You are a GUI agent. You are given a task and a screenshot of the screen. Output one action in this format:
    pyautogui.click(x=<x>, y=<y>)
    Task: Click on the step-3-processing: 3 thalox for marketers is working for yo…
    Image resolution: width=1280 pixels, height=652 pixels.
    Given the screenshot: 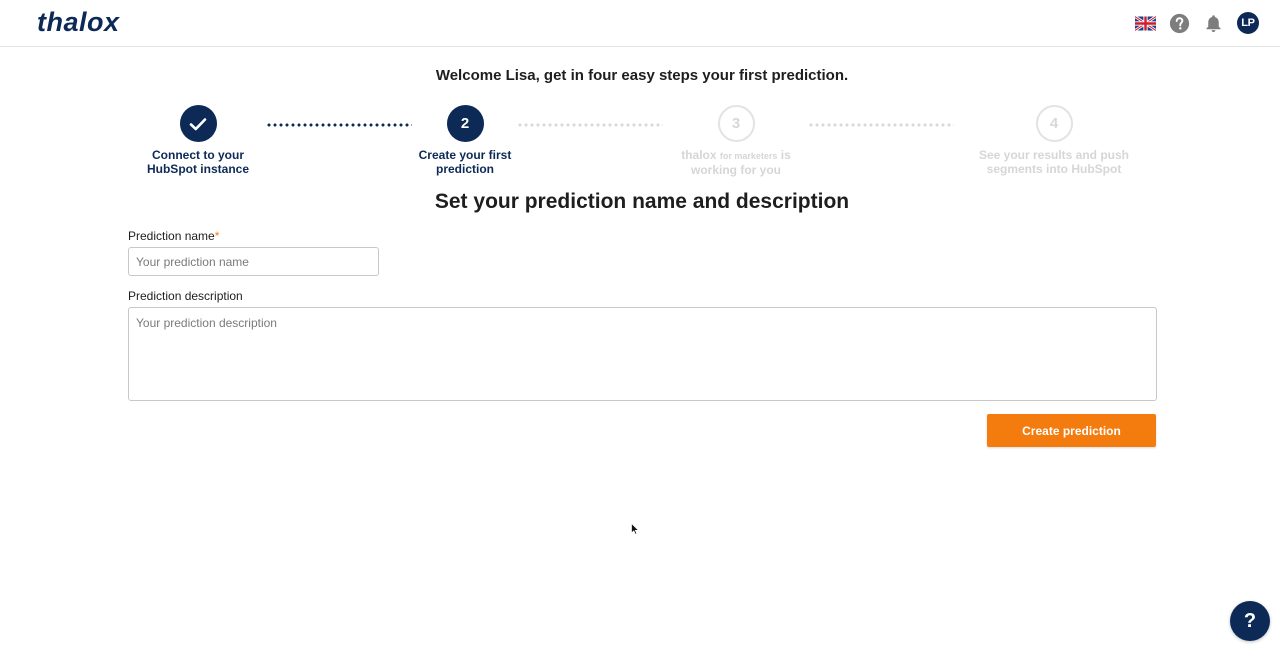 What is the action you would take?
    pyautogui.click(x=736, y=141)
    